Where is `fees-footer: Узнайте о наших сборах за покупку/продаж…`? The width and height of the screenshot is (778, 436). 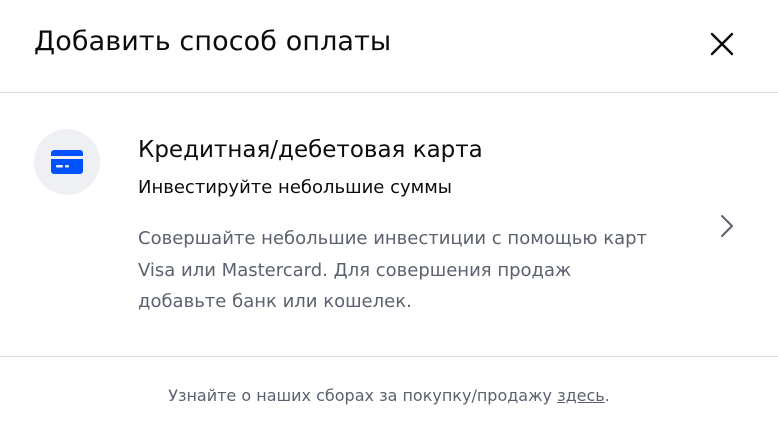
fees-footer: Узнайте о наших сборах за покупку/продаж… is located at coordinates (389, 395).